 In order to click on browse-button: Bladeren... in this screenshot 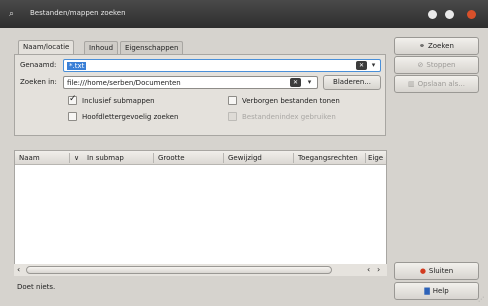, I will do `click(352, 82)`.